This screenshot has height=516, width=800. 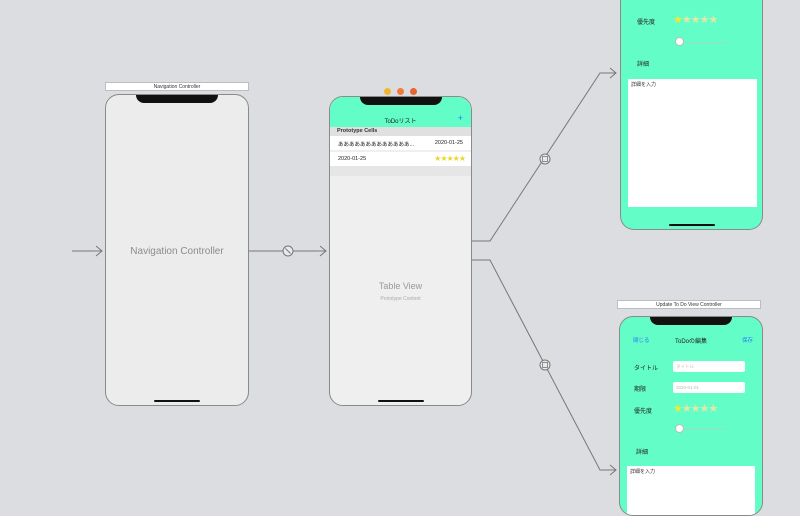 I want to click on exit-icon, so click(x=413, y=91).